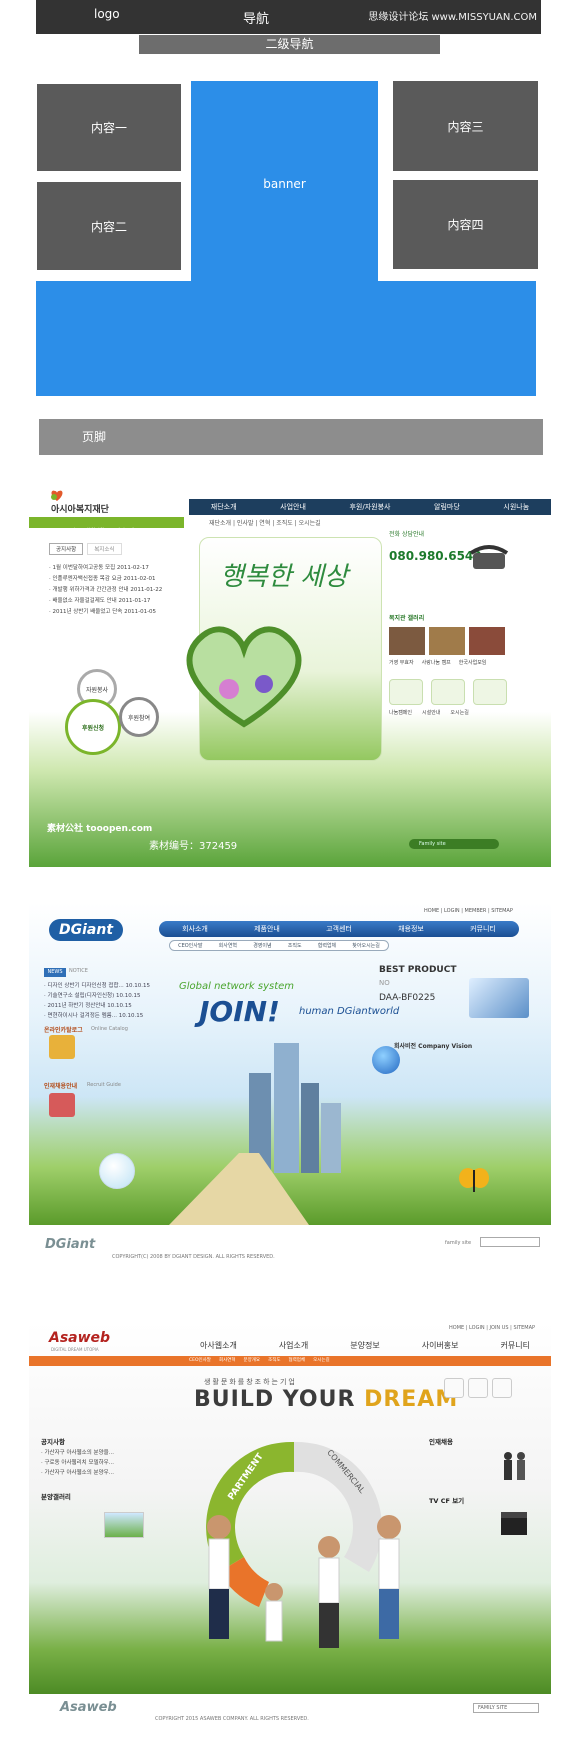 The image size is (580, 1753). Describe the element at coordinates (93, 727) in the screenshot. I see `donation-apply-circle: 후원신청` at that location.